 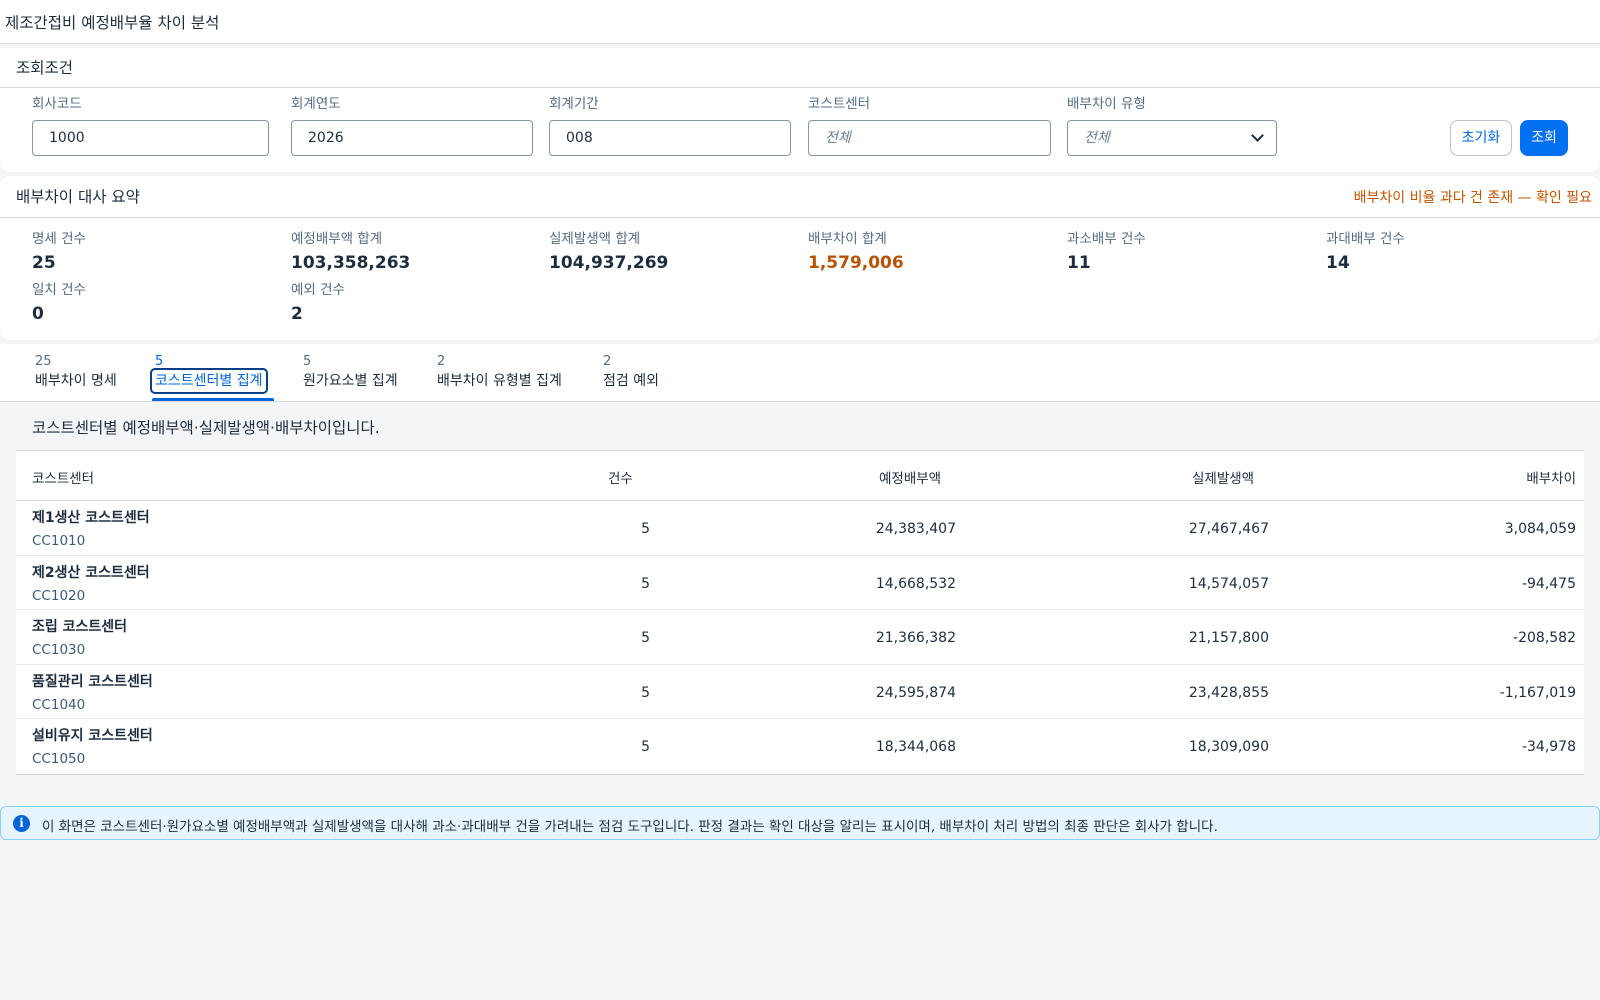 What do you see at coordinates (76, 381) in the screenshot?
I see `tab-label: 배부차이 명세` at bounding box center [76, 381].